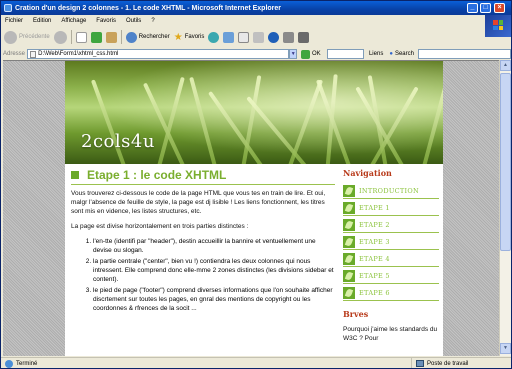  I want to click on heading-bullet-icon, so click(75, 175).